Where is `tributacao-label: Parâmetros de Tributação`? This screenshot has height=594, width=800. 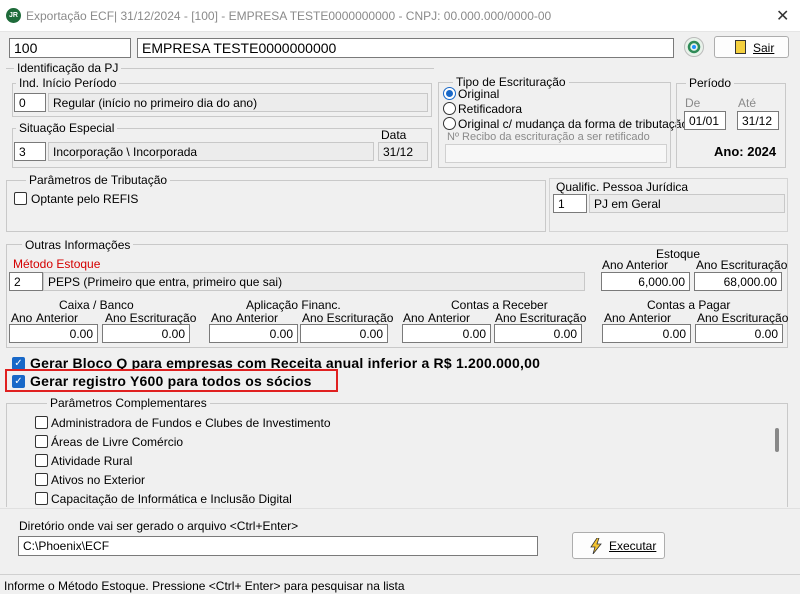 tributacao-label: Parâmetros de Tributação is located at coordinates (98, 180).